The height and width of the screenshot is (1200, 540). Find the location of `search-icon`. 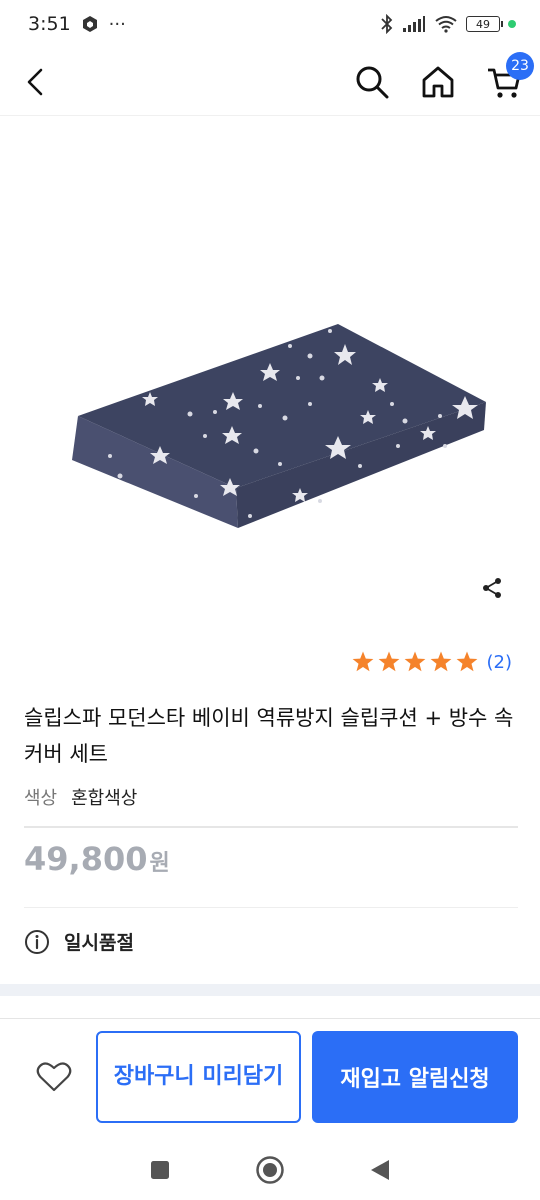

search-icon is located at coordinates (372, 82).